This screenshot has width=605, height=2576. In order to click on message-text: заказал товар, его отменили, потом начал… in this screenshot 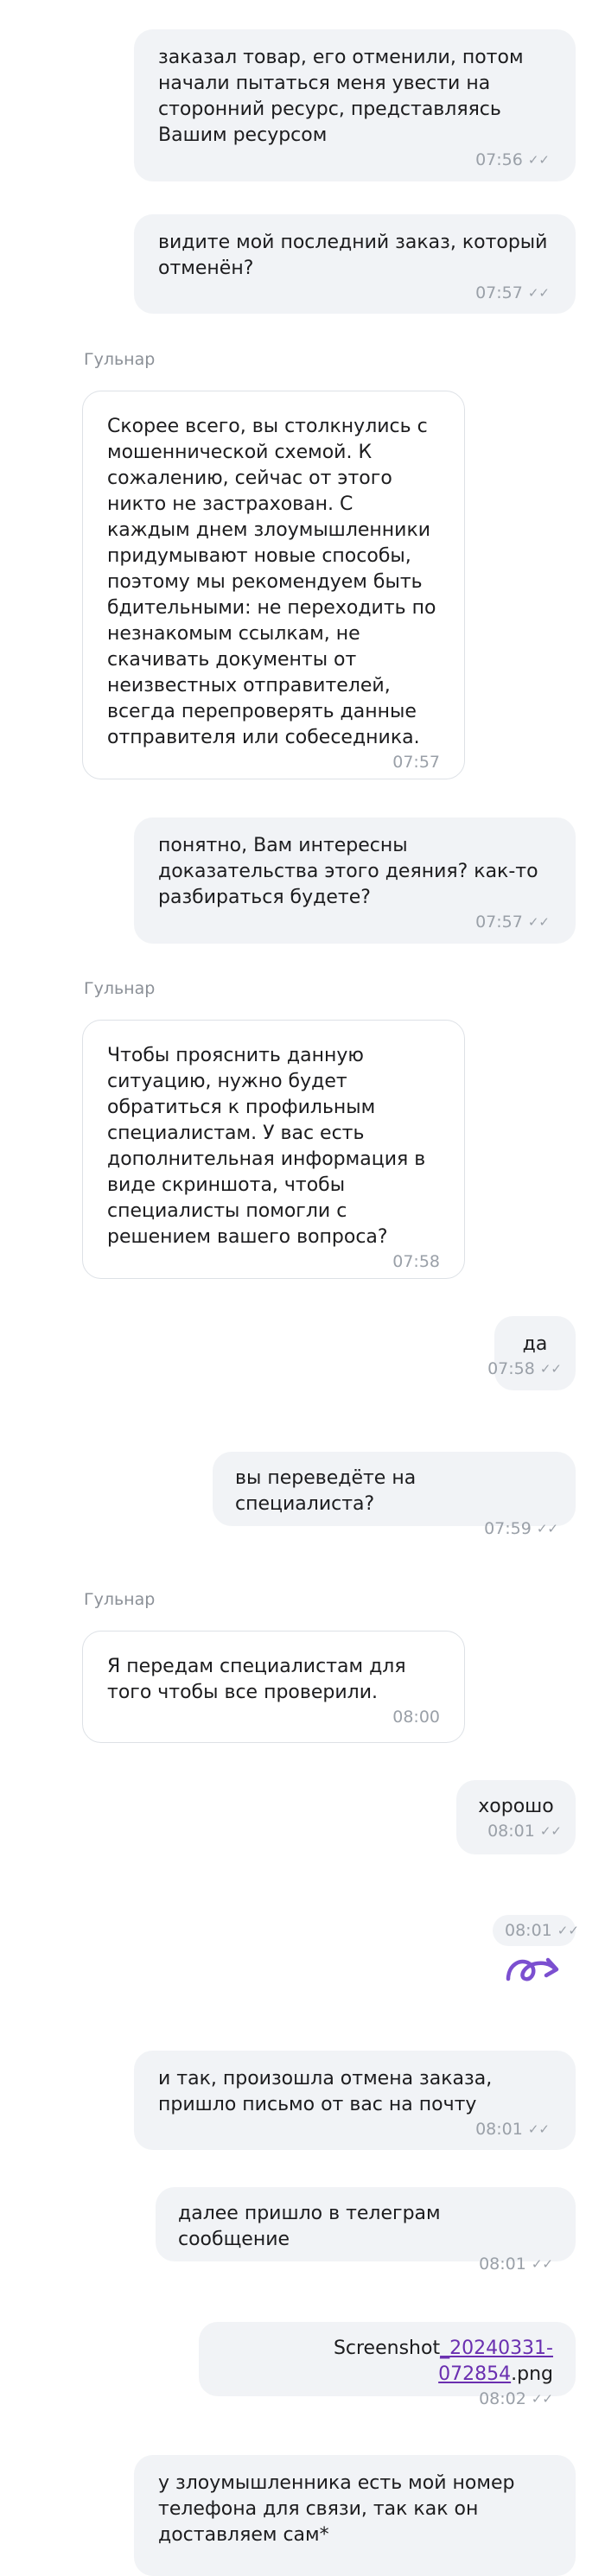, I will do `click(341, 96)`.